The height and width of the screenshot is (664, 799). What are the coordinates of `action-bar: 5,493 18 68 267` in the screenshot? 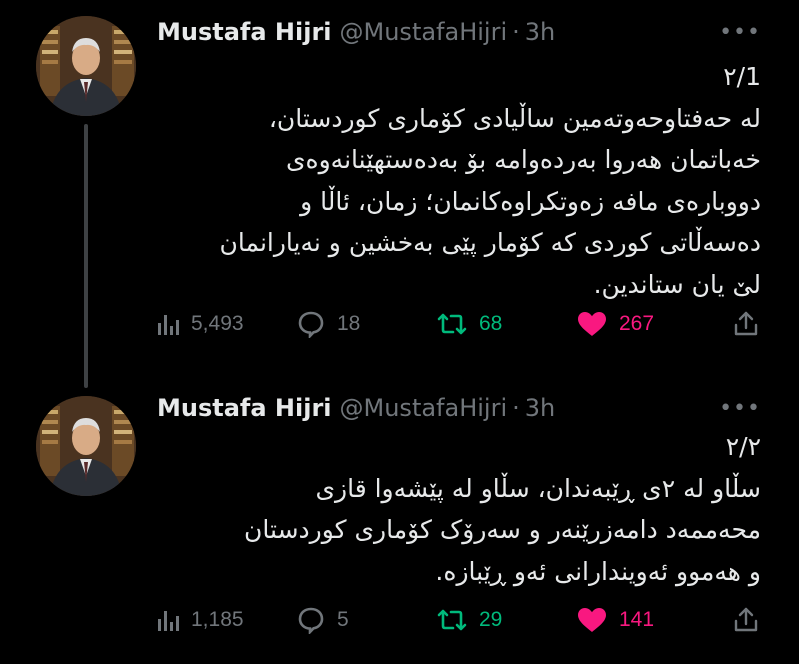 It's located at (461, 324).